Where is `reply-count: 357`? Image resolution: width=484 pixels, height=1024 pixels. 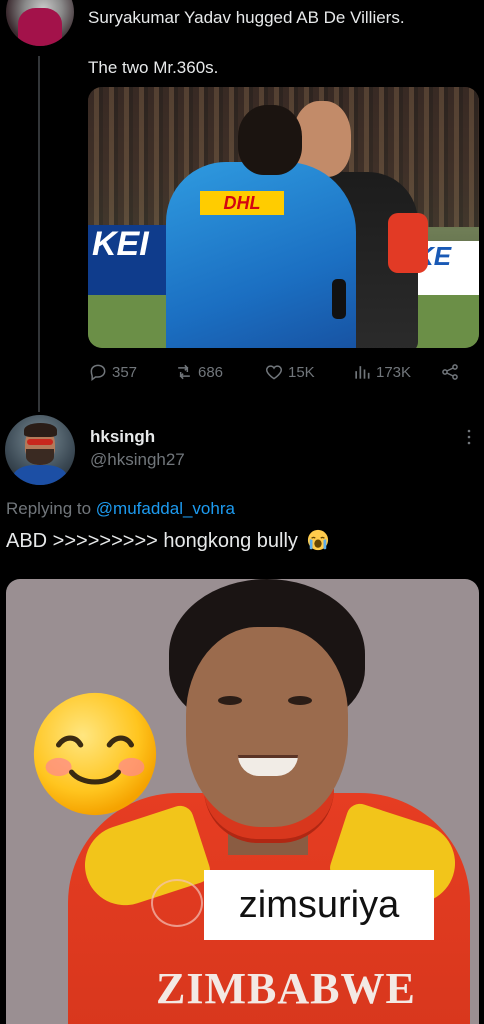 reply-count: 357 is located at coordinates (125, 372).